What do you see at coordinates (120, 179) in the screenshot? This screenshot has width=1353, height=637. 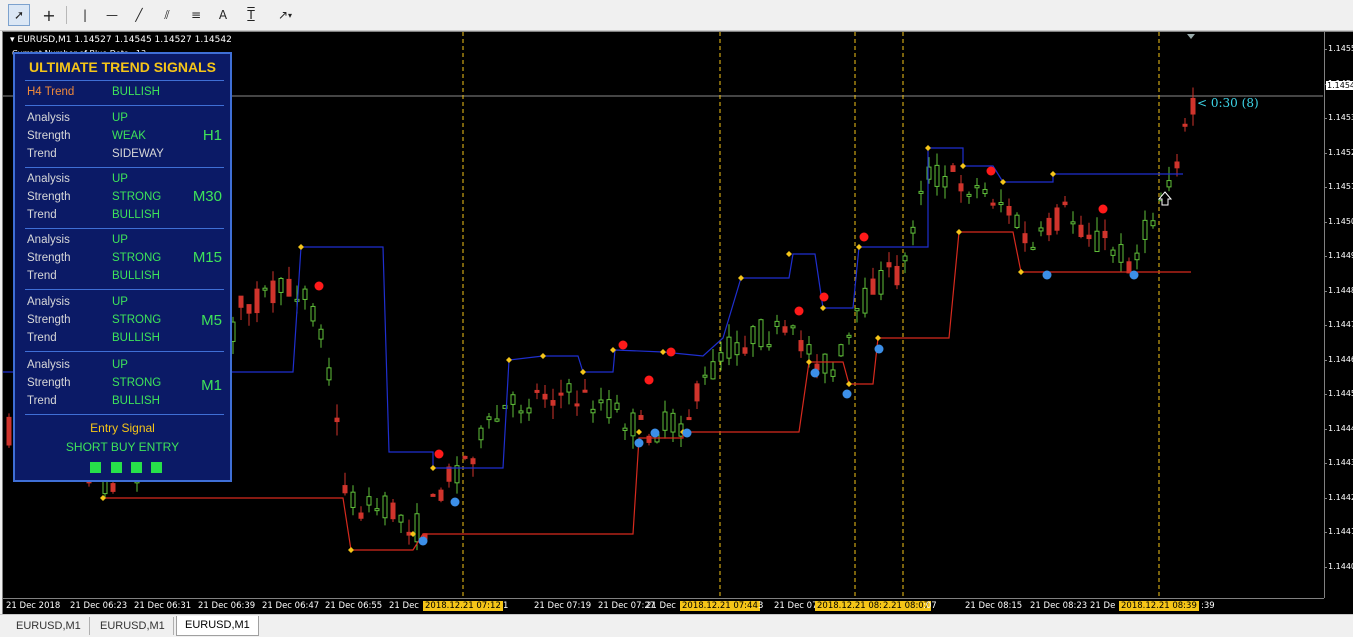 I see `section-row-value: UP` at bounding box center [120, 179].